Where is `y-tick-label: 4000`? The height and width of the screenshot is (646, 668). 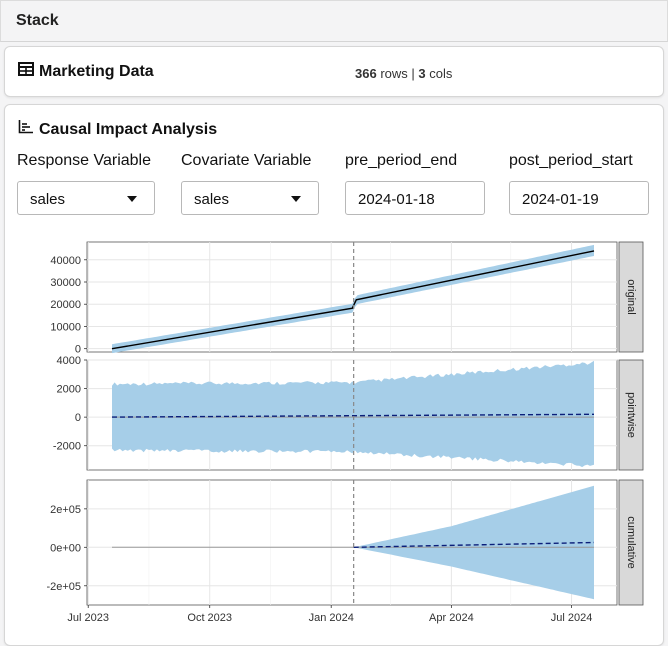
y-tick-label: 4000 is located at coordinates (69, 361).